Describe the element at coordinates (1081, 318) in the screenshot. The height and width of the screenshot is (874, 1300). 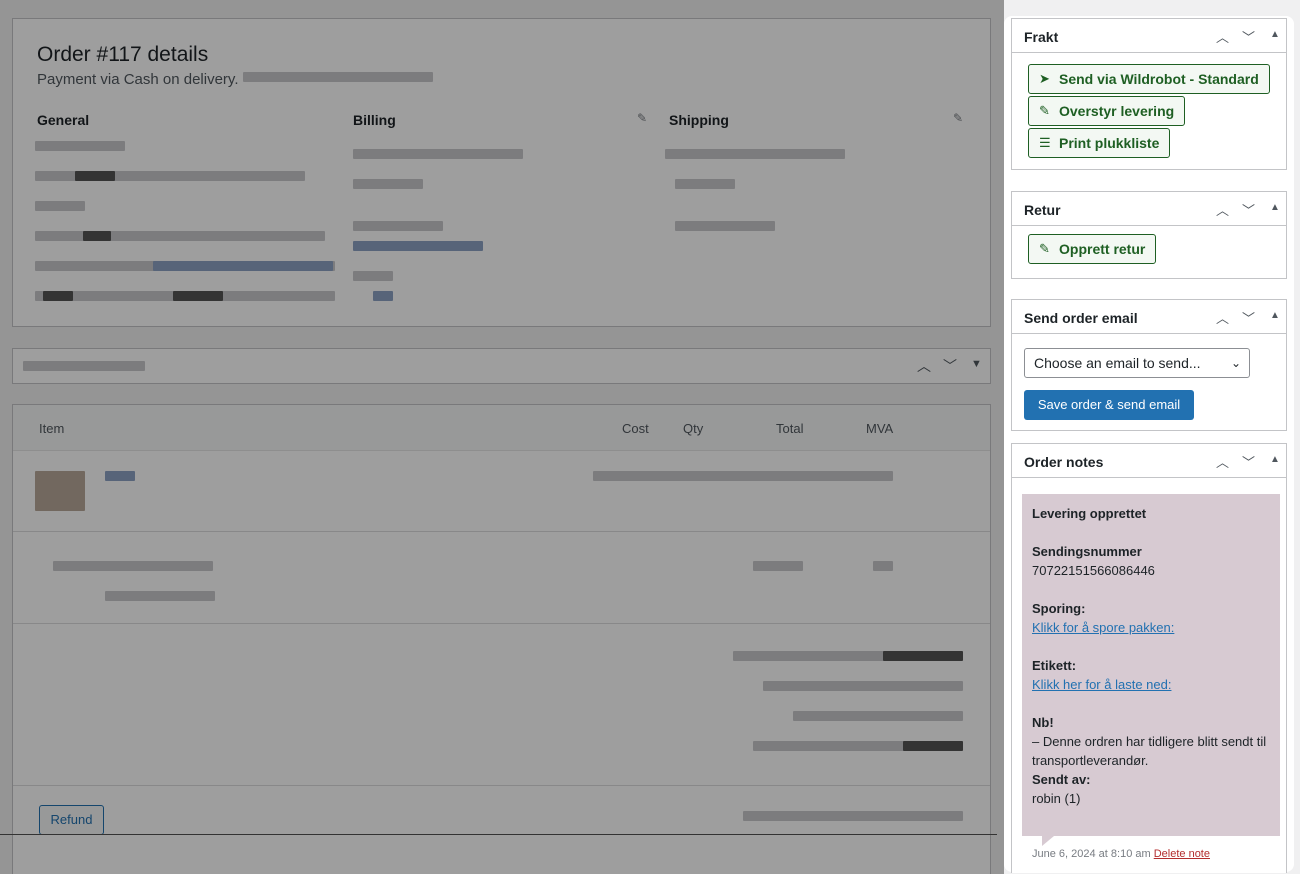
I see `send-email-title: Send order email` at that location.